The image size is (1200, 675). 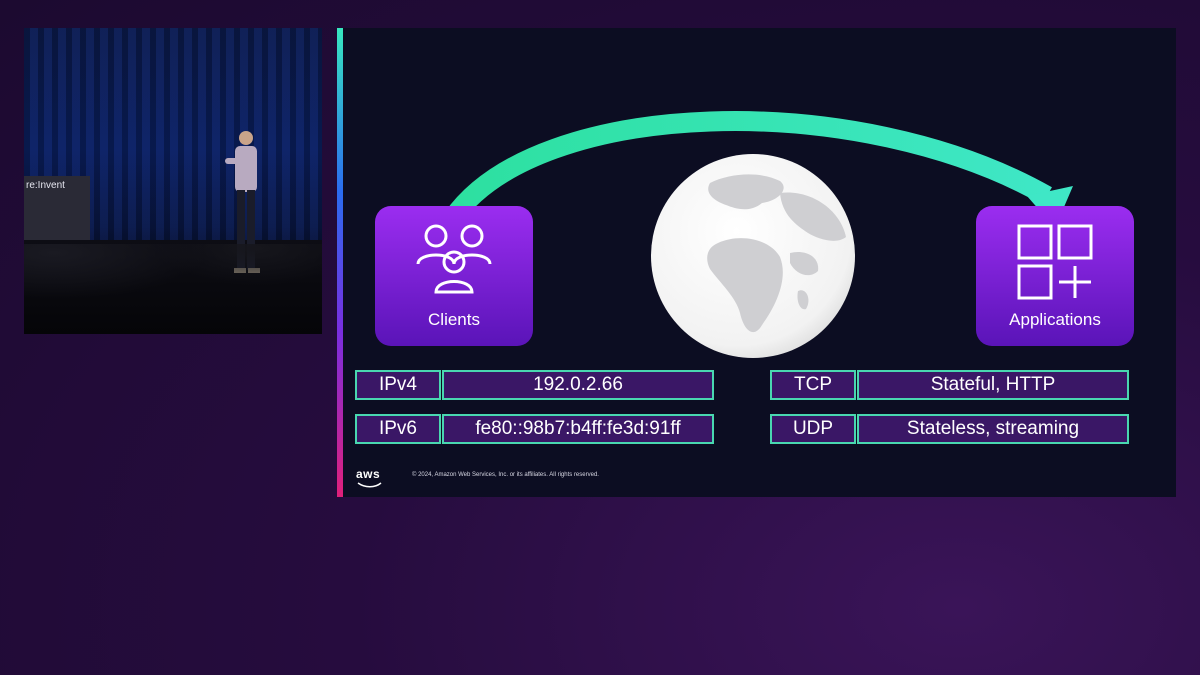 What do you see at coordinates (1055, 319) in the screenshot?
I see `applications-label: Applications` at bounding box center [1055, 319].